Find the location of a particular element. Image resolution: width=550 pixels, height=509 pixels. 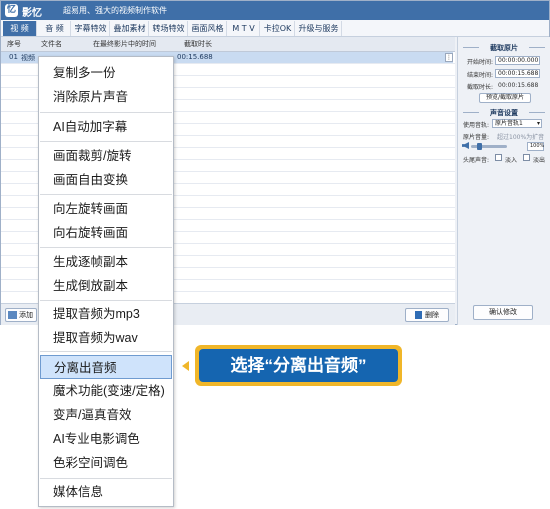

tab-subtitle-effects: 字幕特效 is located at coordinates (91, 28).